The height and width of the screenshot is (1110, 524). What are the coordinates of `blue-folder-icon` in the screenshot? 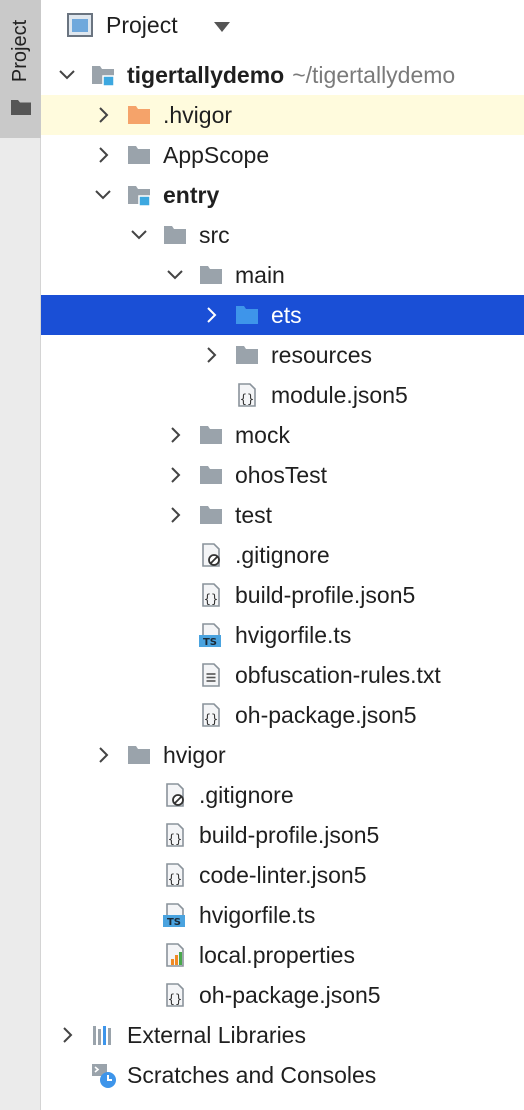 It's located at (247, 315).